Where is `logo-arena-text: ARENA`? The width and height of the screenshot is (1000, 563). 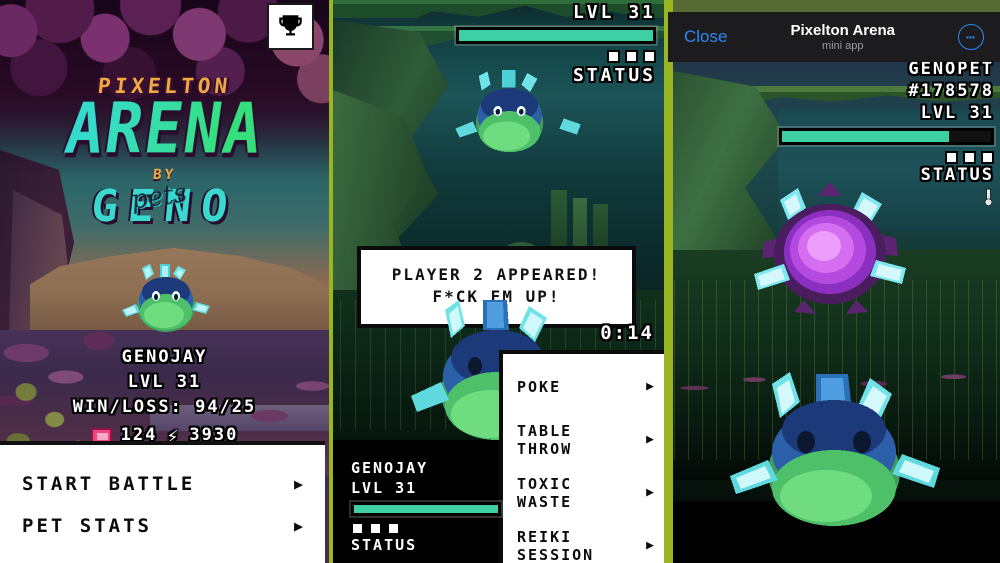 logo-arena-text: ARENA is located at coordinates (164, 129).